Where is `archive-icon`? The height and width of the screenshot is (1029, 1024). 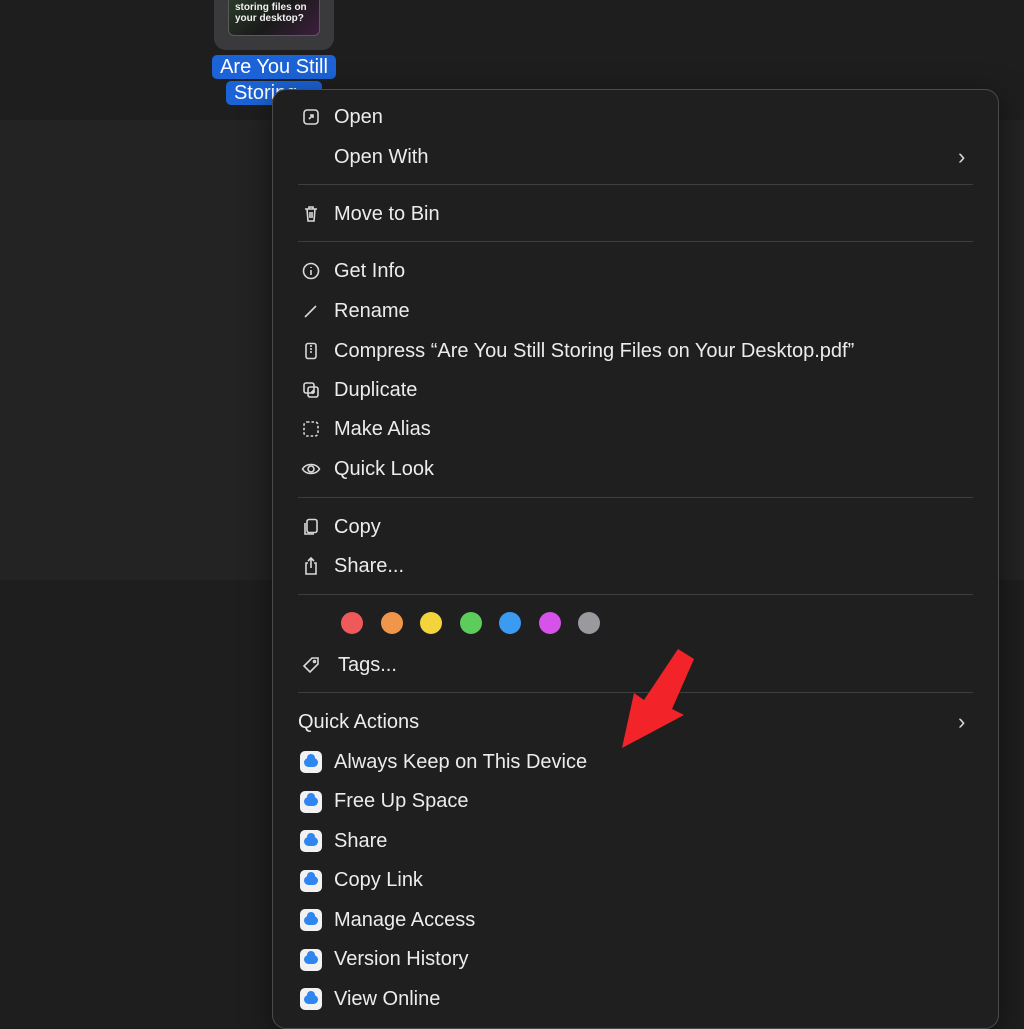
archive-icon is located at coordinates (311, 351).